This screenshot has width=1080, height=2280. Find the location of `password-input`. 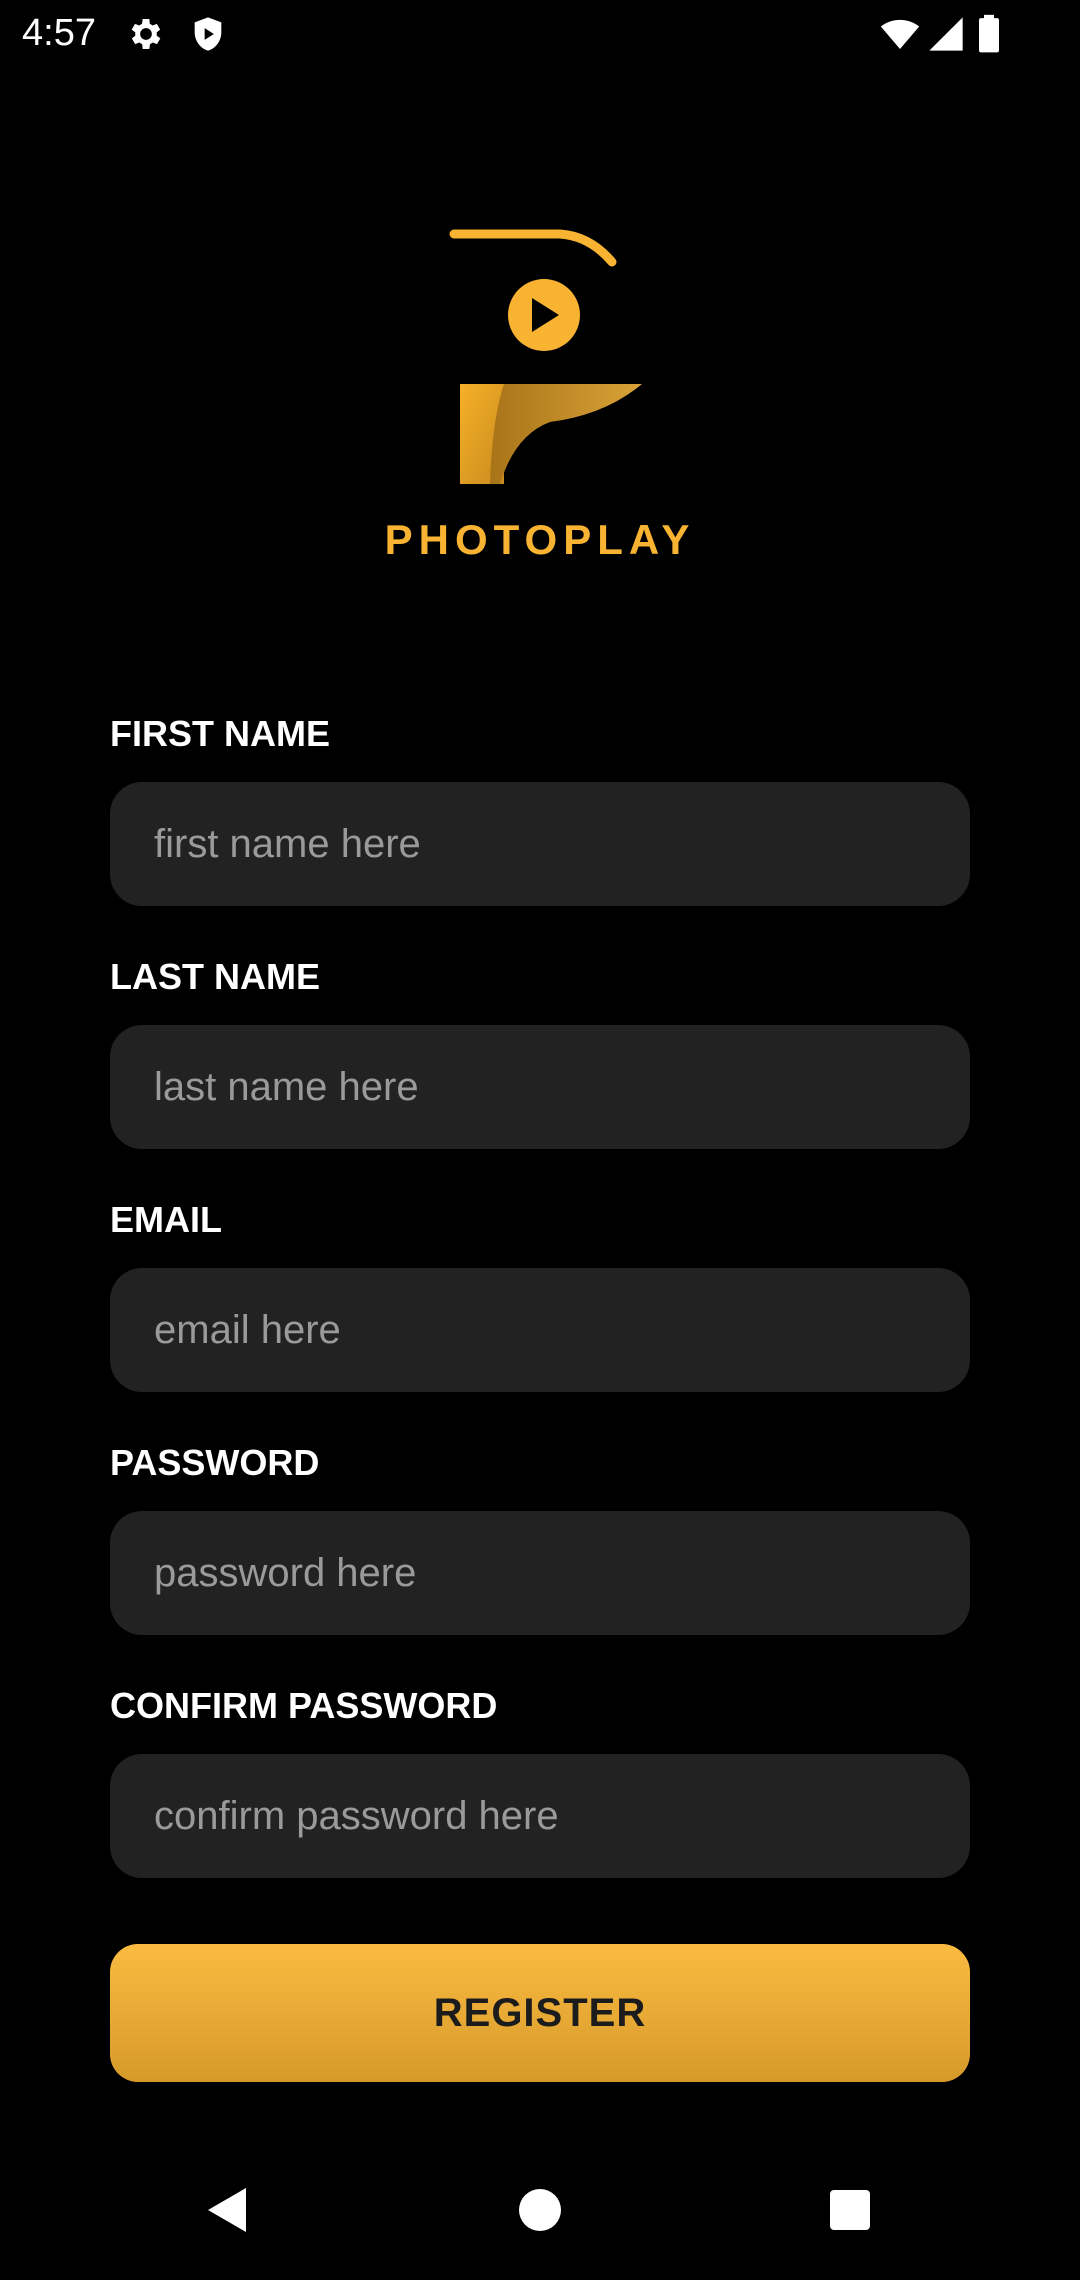

password-input is located at coordinates (540, 1573).